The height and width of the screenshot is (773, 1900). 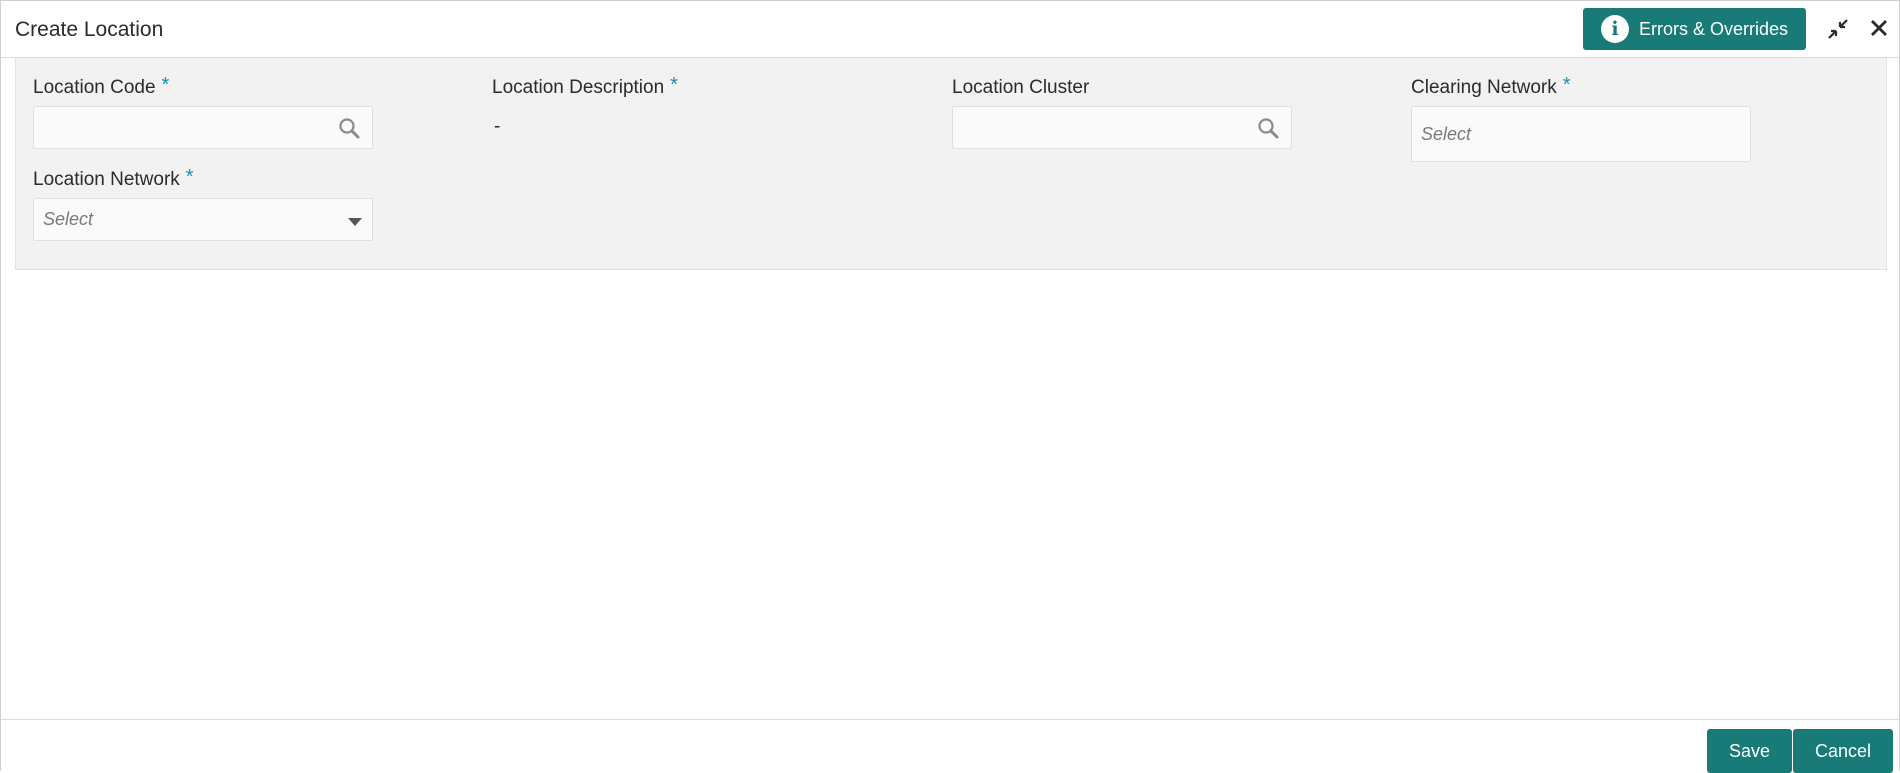 I want to click on clearing-network-field, so click(x=1581, y=134).